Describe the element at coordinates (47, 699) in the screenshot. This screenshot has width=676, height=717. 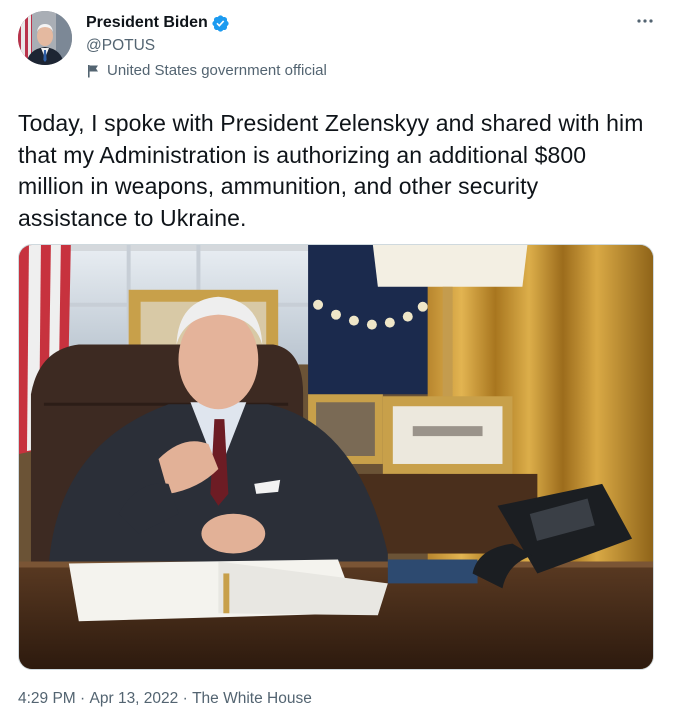
I see `tweet-time: 4:29 PM` at that location.